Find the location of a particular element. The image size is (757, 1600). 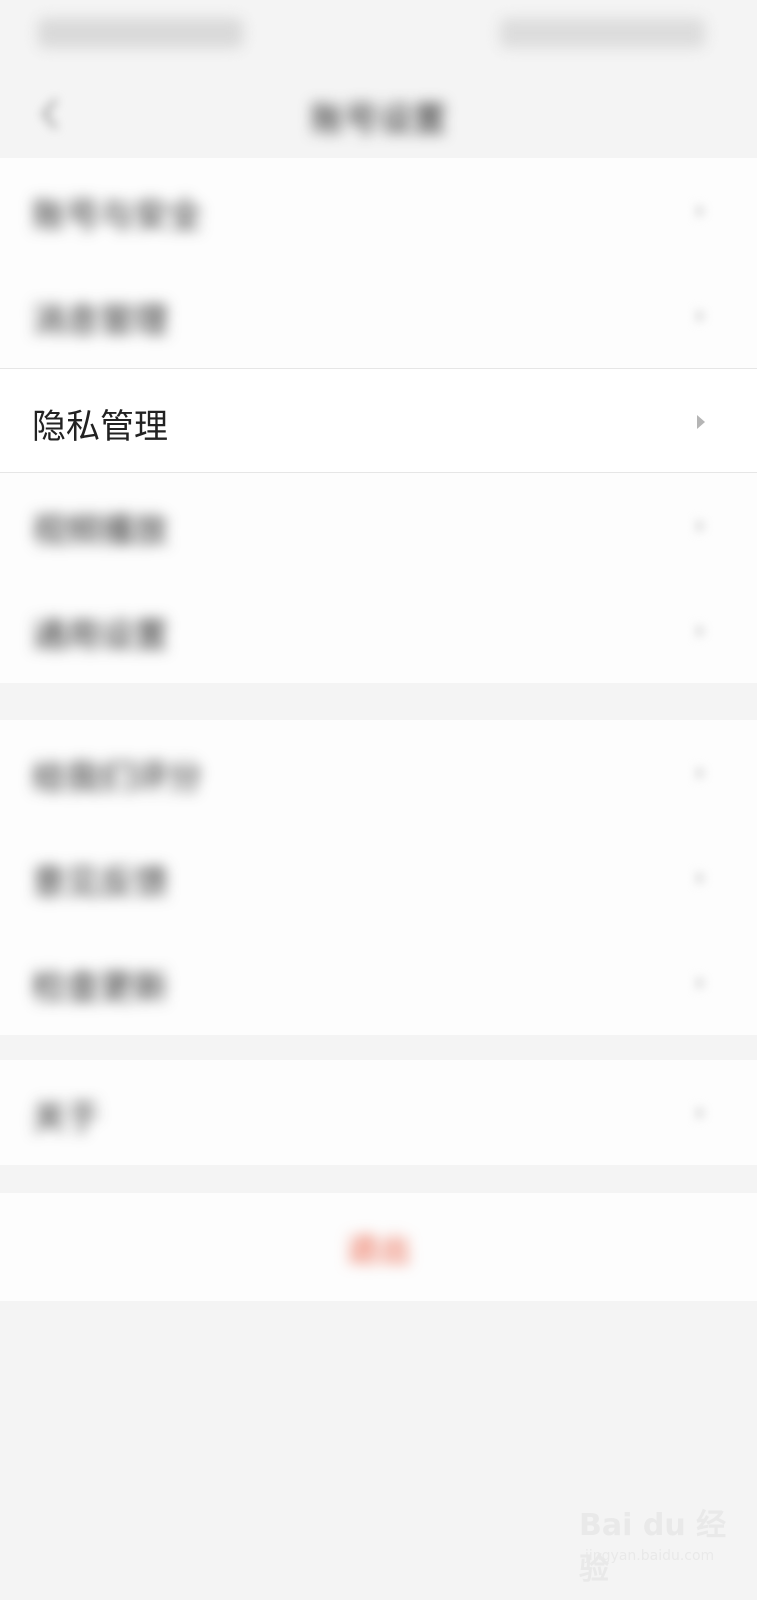

logout-button: 退出 is located at coordinates (378, 1247).